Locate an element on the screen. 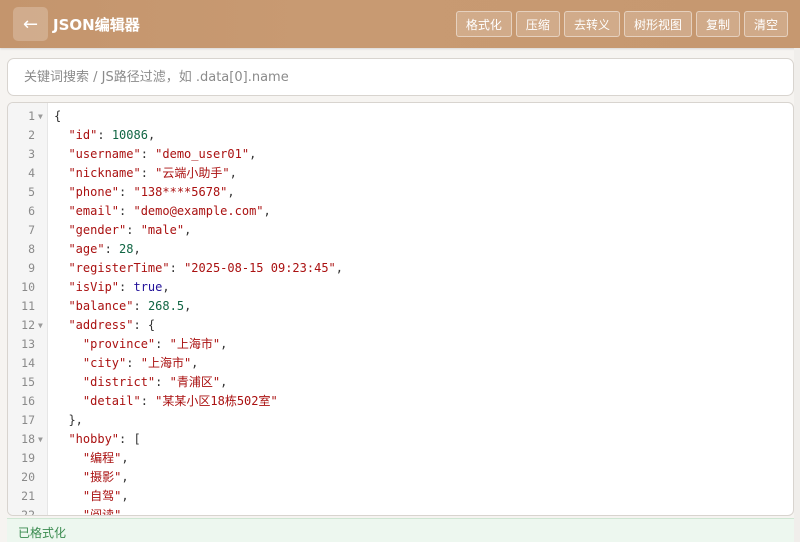 The width and height of the screenshot is (800, 542). code-line: 2 "id": 10086, is located at coordinates (400, 135).